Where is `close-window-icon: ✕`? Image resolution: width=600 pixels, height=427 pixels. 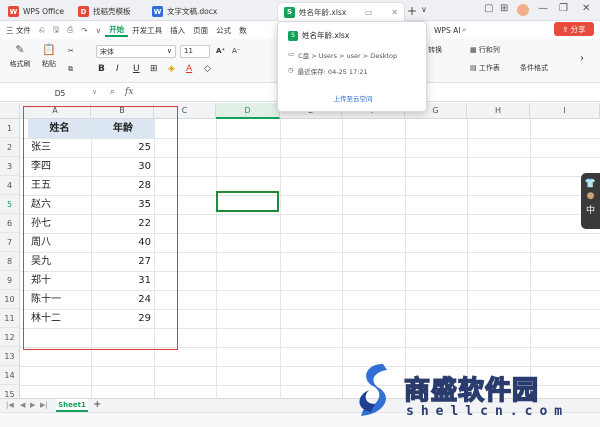
close-window-icon: ✕ is located at coordinates (586, 8).